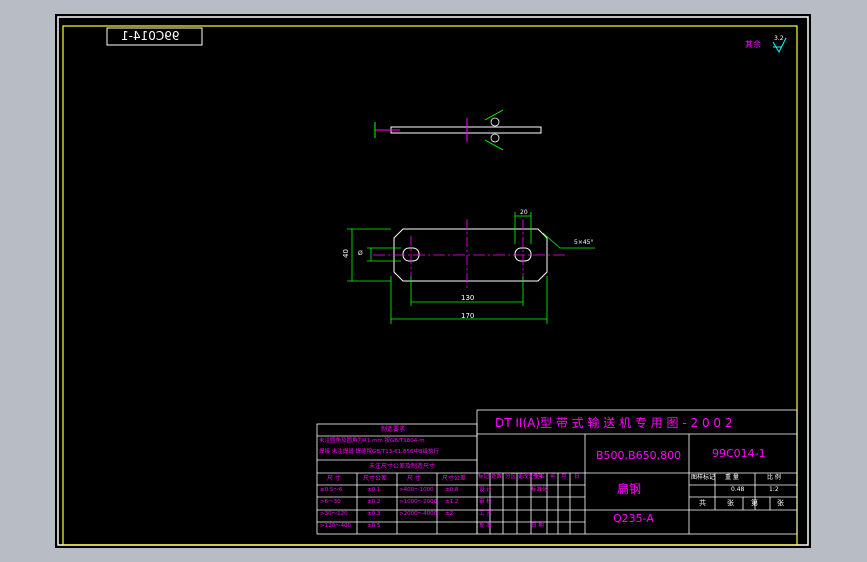  I want to click on tech-block-line2: 焊接 未注焊缝 焊缝按GB/T13-61.856中8级执行, so click(379, 452).